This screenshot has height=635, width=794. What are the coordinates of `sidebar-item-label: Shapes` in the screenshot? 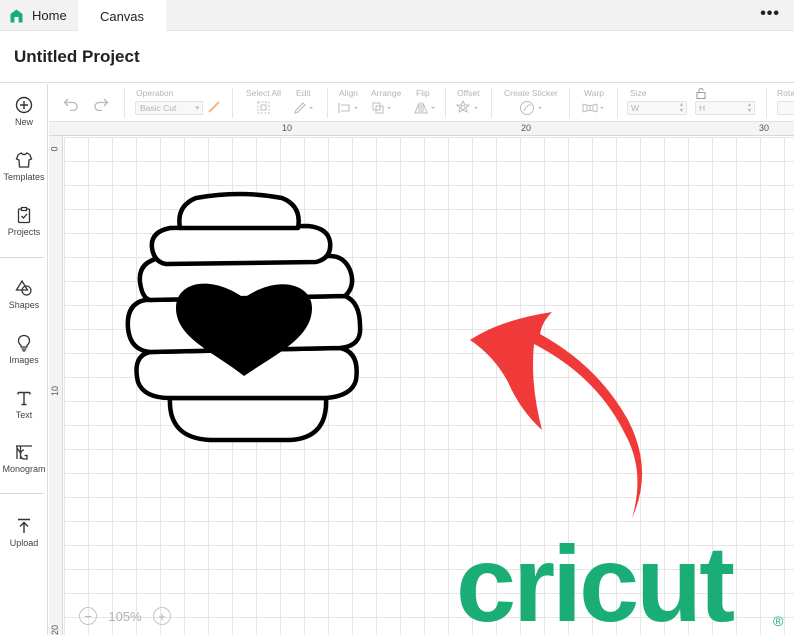 It's located at (24, 305).